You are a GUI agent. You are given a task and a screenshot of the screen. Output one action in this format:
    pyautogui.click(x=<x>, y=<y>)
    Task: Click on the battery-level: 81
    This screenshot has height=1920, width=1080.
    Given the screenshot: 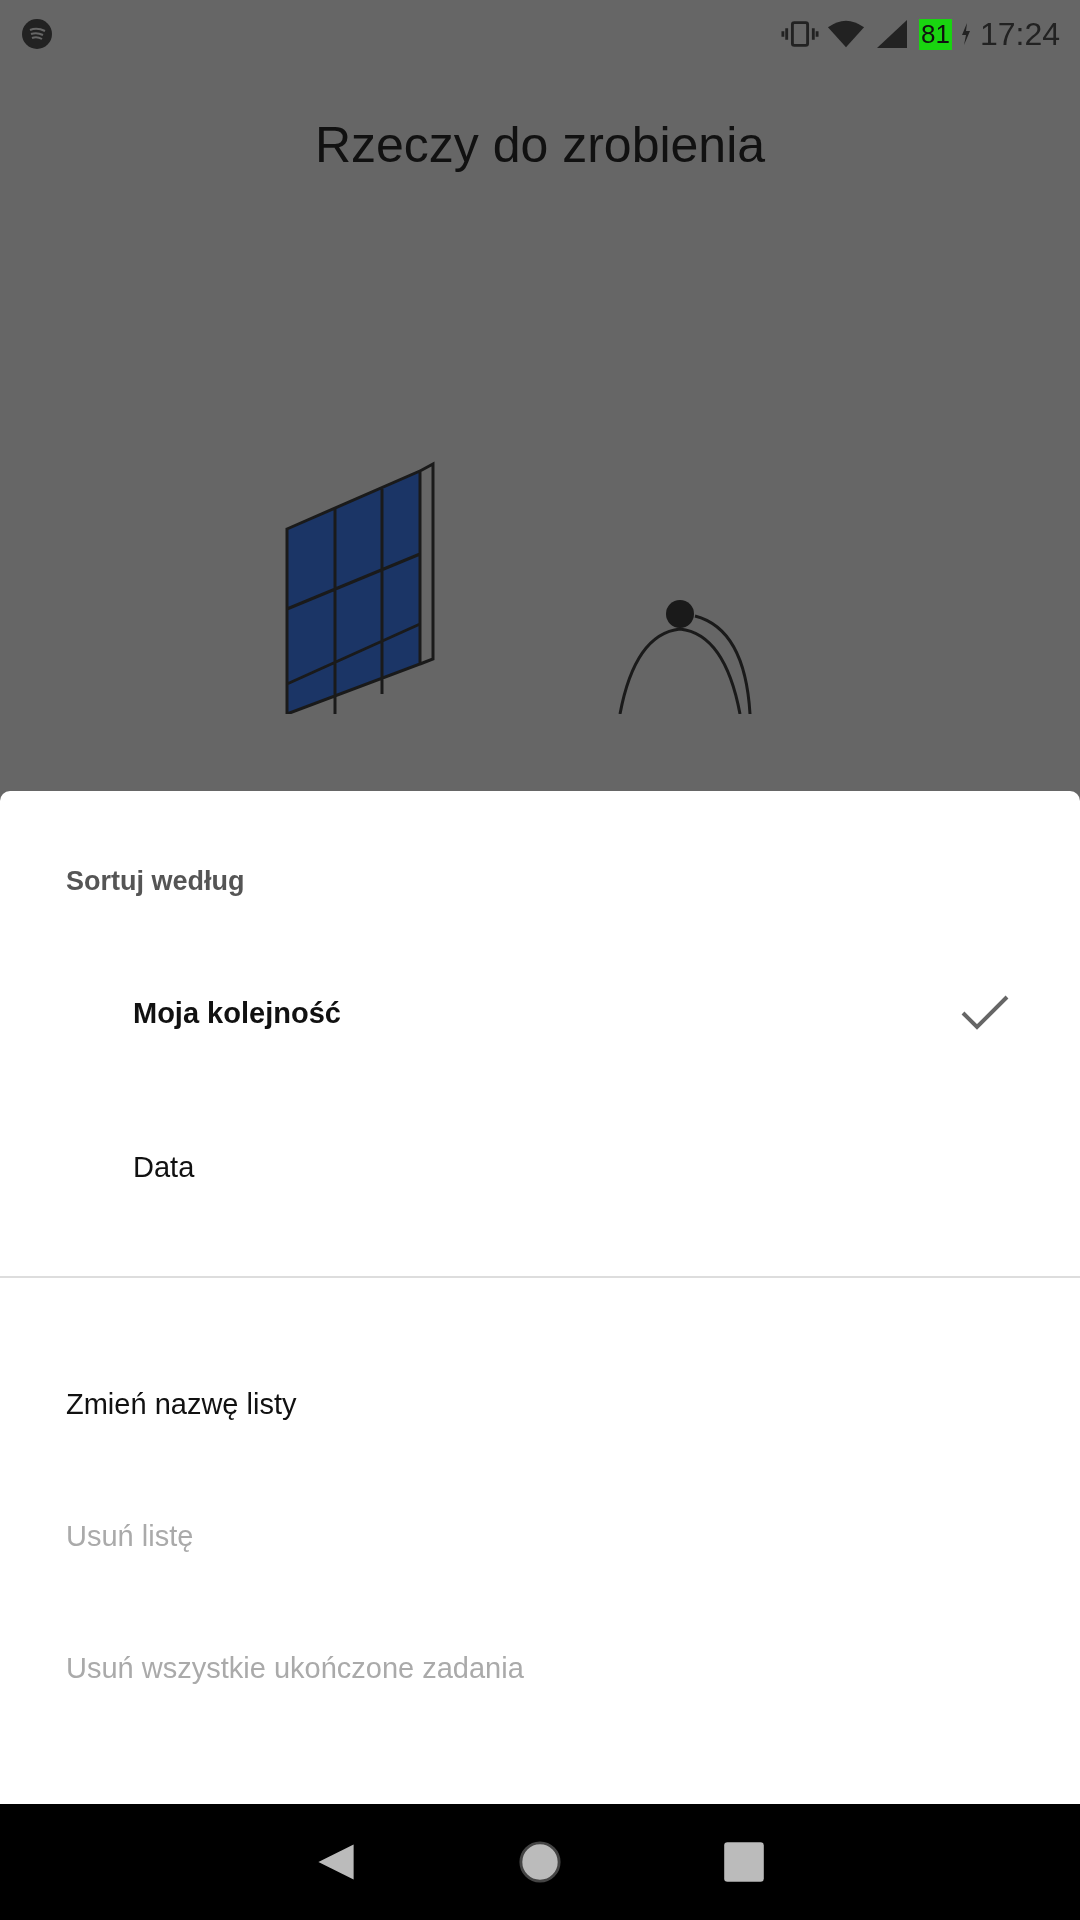 What is the action you would take?
    pyautogui.click(x=935, y=34)
    